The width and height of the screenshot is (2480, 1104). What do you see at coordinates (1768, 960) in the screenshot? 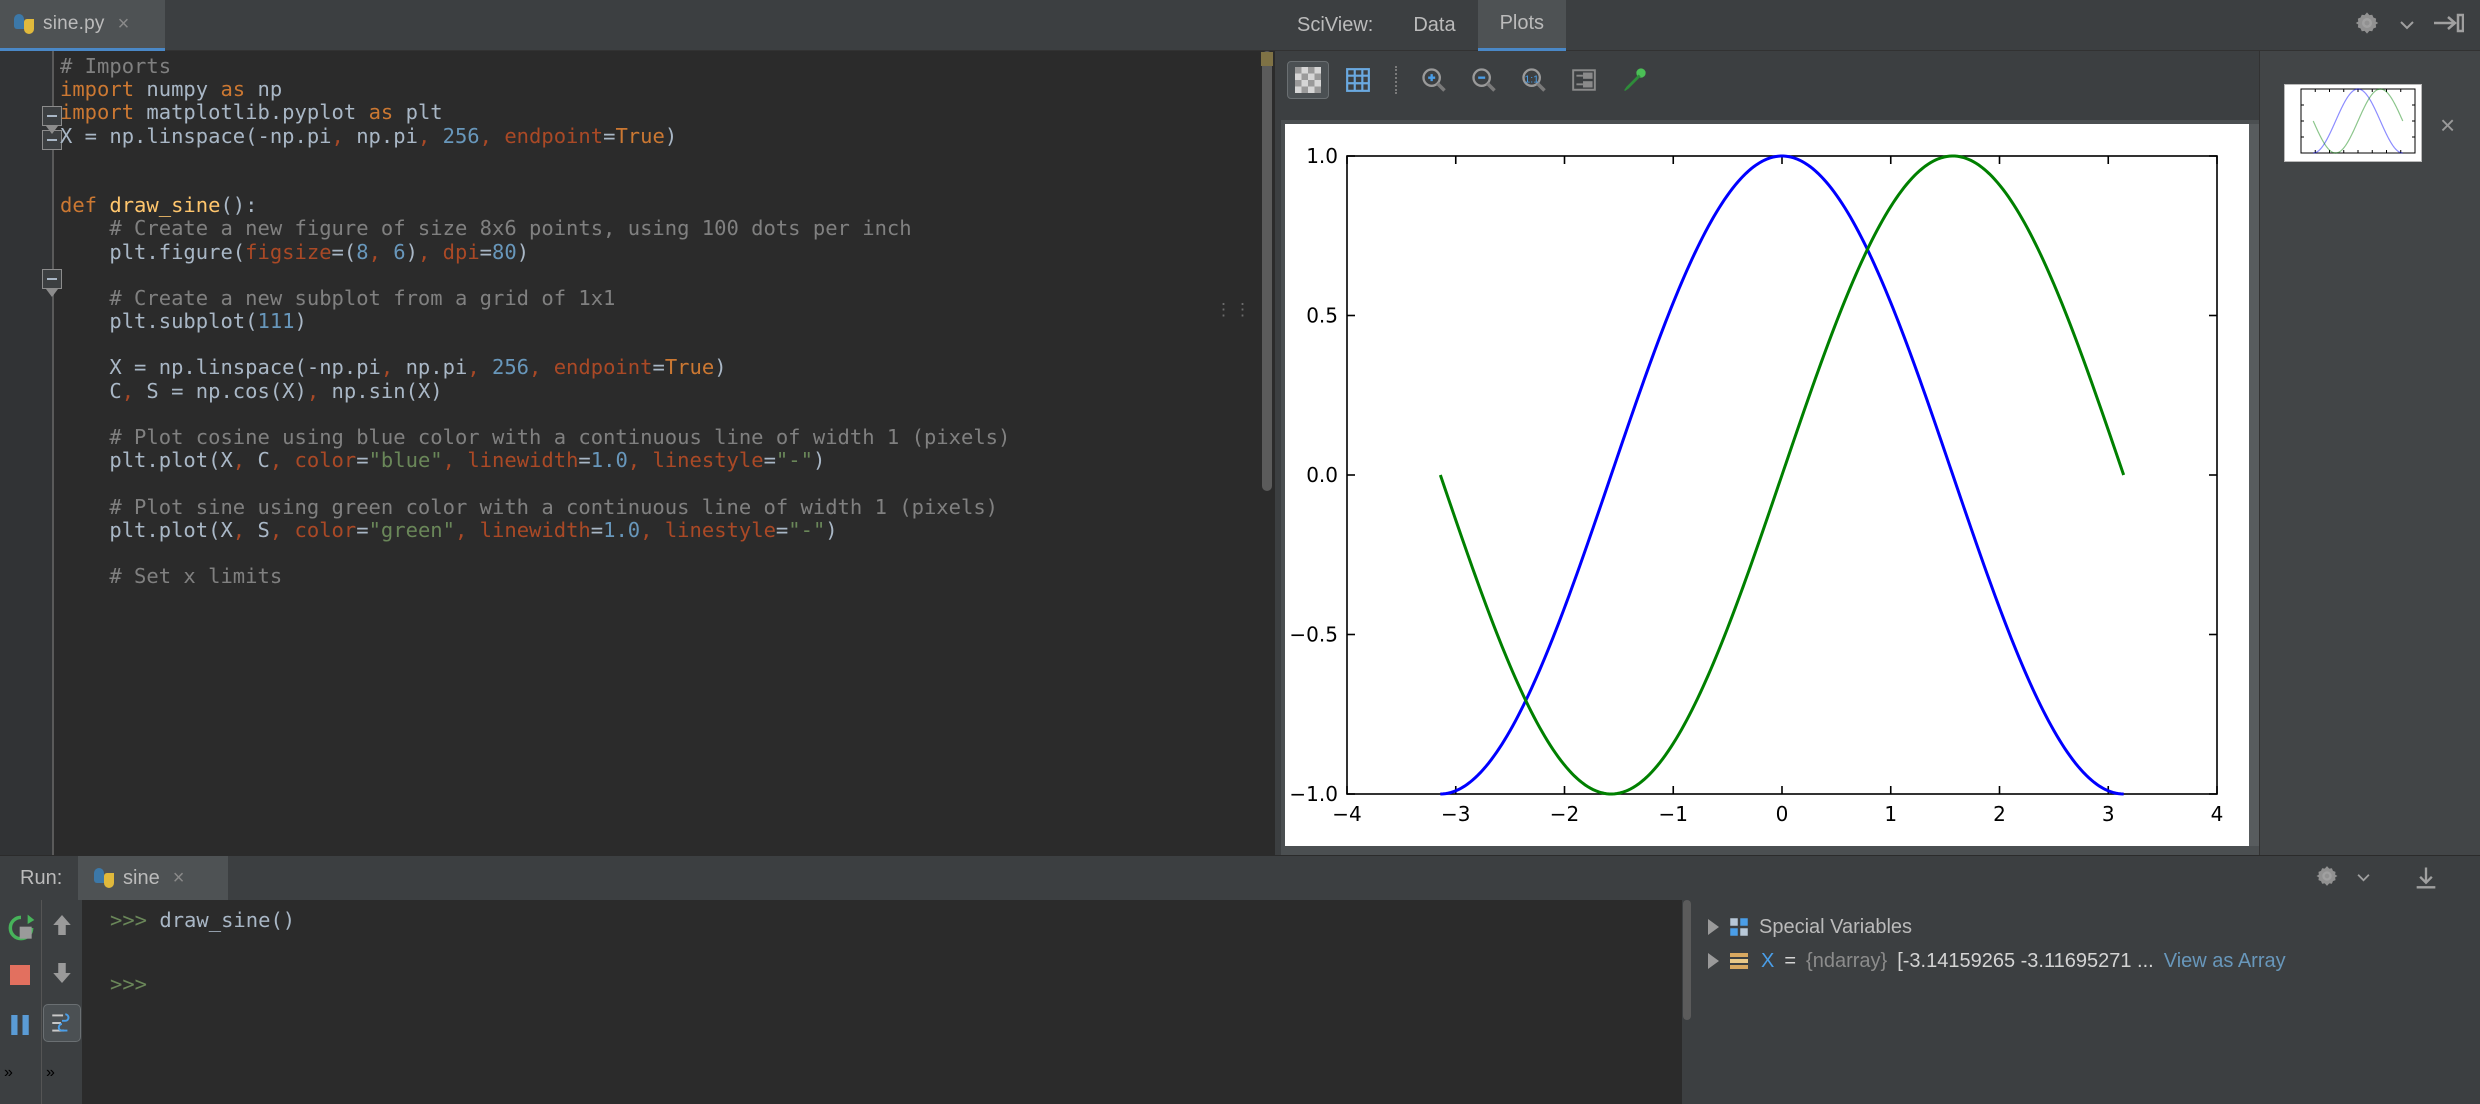
I see `variable-name: X` at bounding box center [1768, 960].